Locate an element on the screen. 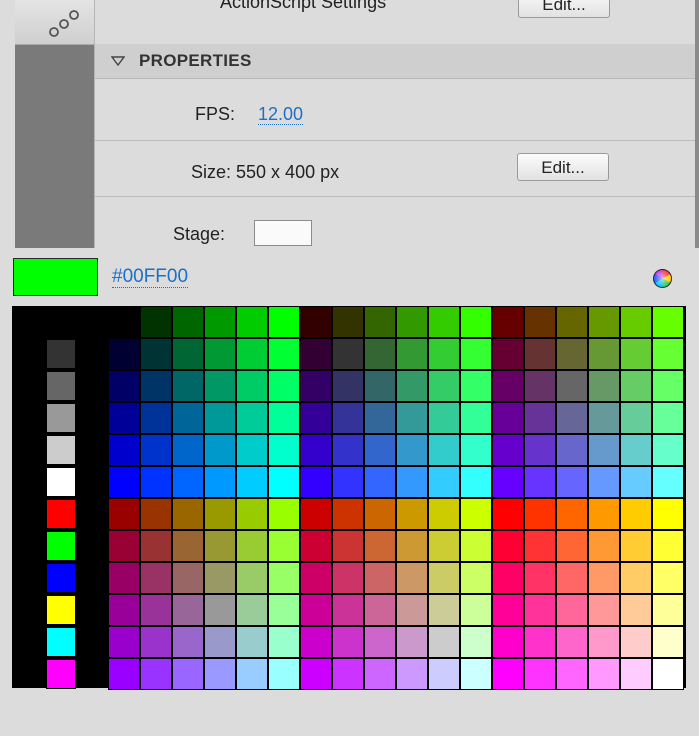 The image size is (699, 736). hex-color-value: #00FF00 is located at coordinates (150, 277).